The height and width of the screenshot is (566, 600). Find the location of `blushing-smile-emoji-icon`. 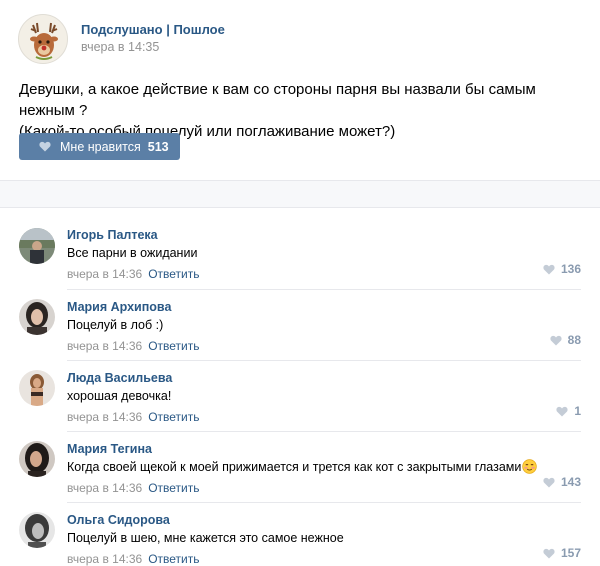

blushing-smile-emoji-icon is located at coordinates (530, 466).